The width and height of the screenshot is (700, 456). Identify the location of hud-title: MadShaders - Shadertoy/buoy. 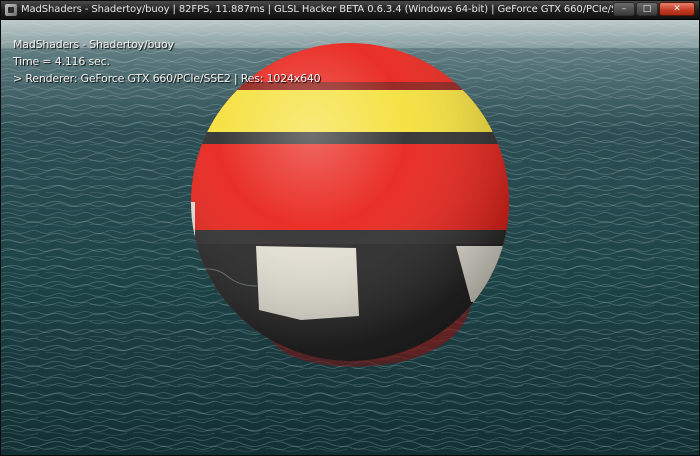
(93, 44).